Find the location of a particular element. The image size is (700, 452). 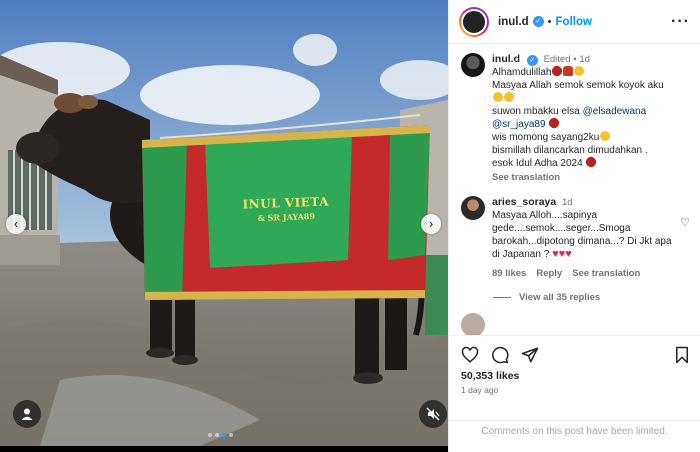

mention-link: @sr_jaya89 is located at coordinates (519, 124).